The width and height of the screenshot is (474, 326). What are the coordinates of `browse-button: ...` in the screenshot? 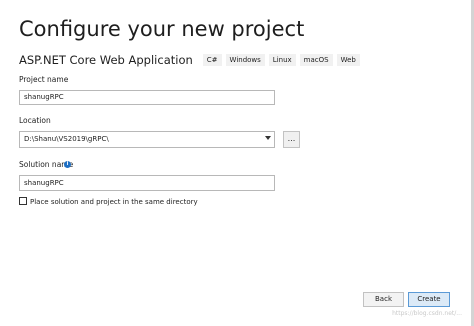 It's located at (291, 139).